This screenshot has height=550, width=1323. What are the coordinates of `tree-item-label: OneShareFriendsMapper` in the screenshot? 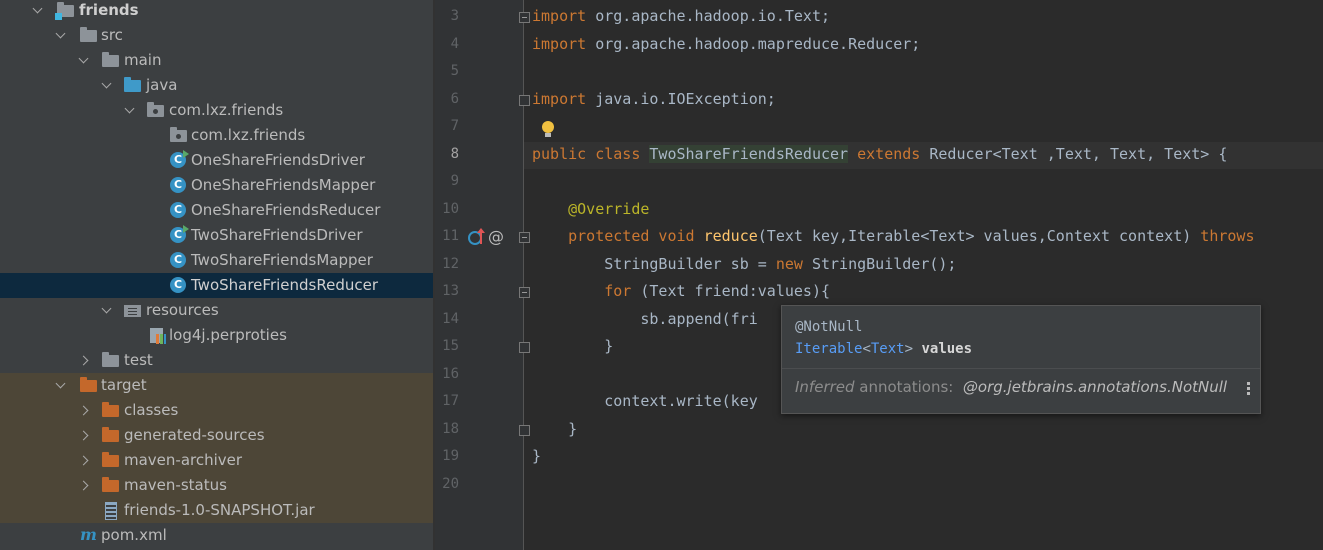 It's located at (283, 185).